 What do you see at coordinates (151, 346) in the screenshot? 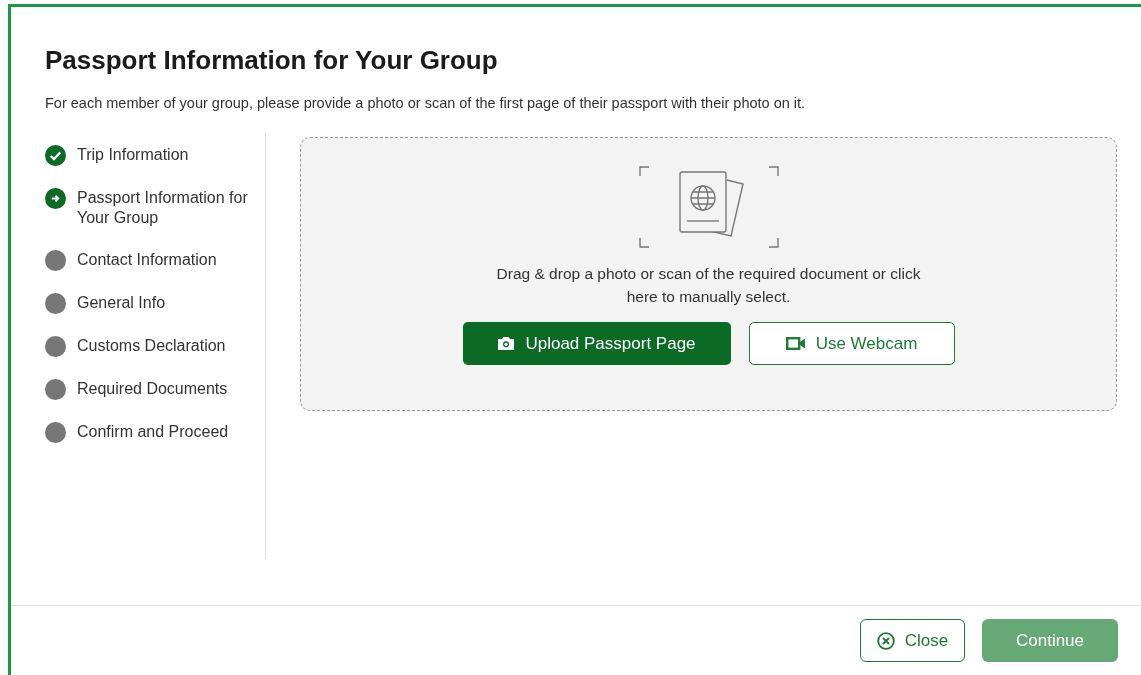
I see `step-label: Customs Declaration` at bounding box center [151, 346].